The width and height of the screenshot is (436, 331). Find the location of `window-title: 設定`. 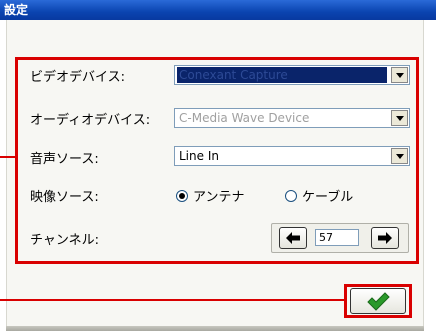

window-title: 設定 is located at coordinates (218, 10).